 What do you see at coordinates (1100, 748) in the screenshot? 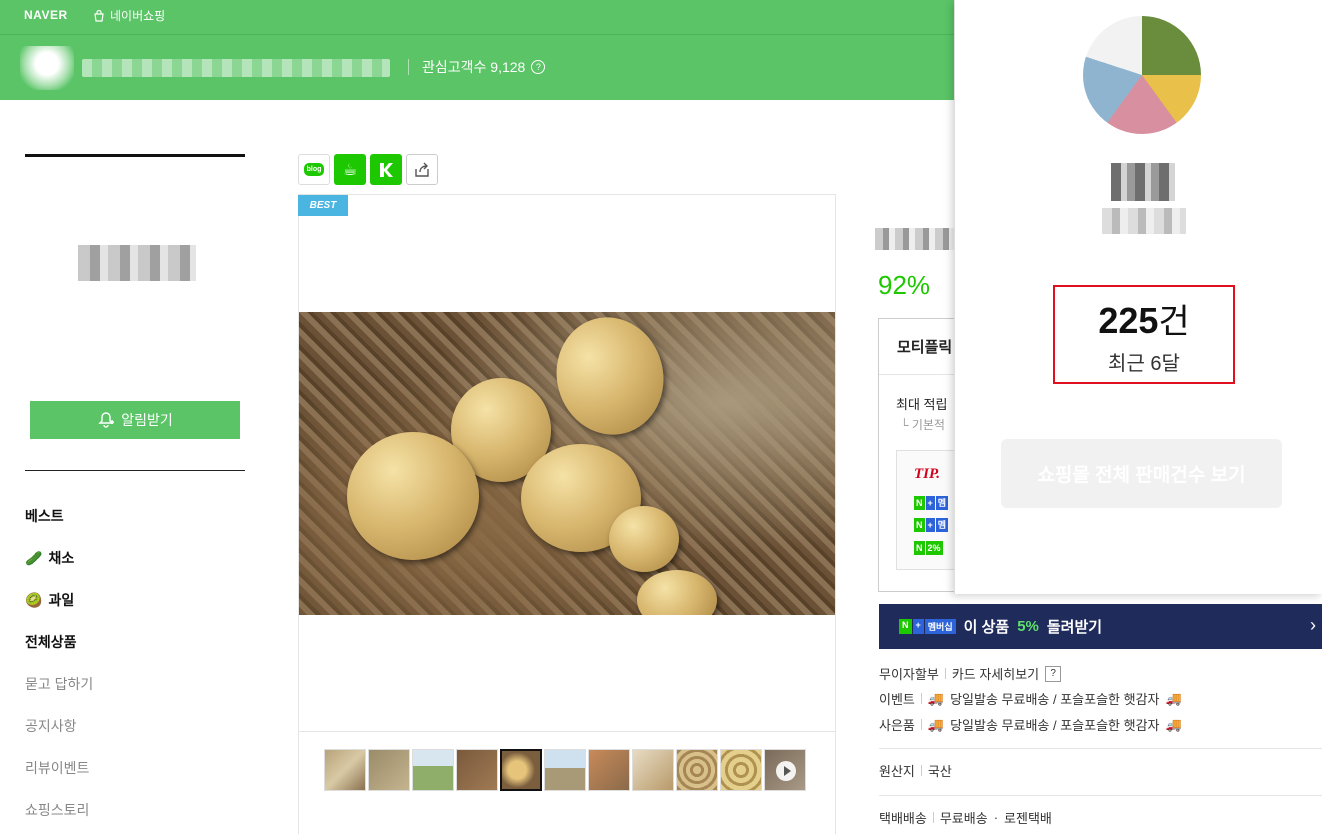
I see `row-divider` at bounding box center [1100, 748].